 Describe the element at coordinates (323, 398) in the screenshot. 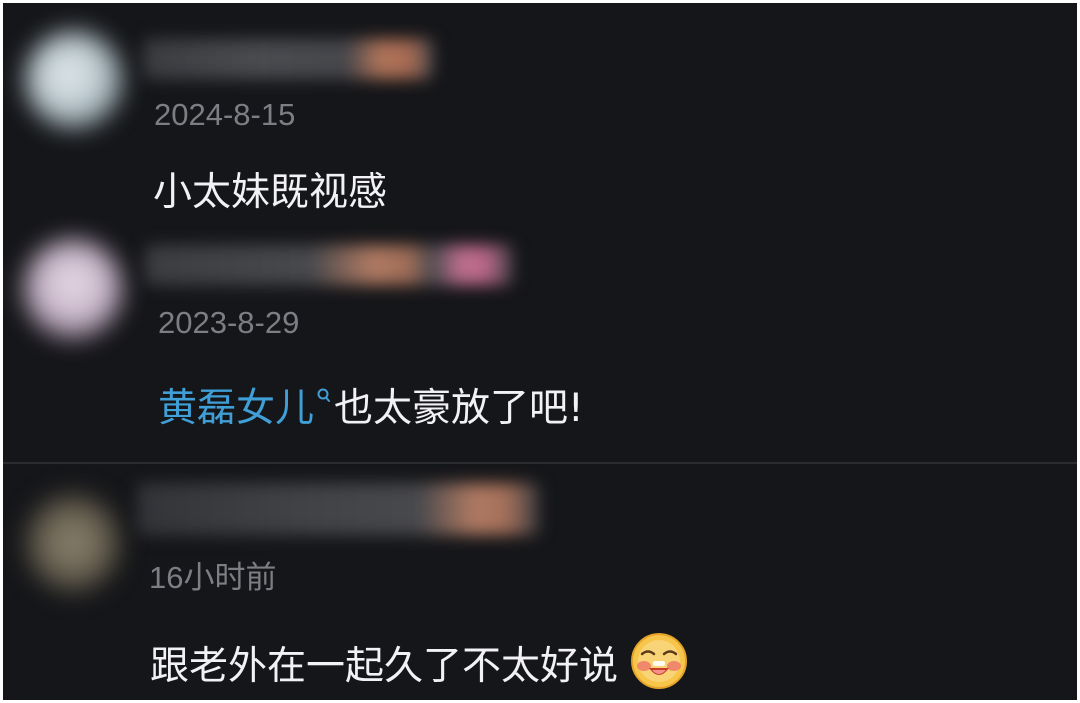

I see `search-icon` at that location.